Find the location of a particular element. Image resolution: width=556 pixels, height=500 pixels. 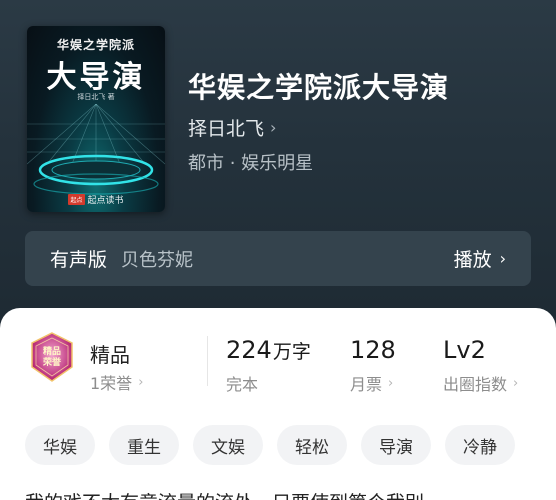

level-label: 出圈指数 is located at coordinates (475, 384).